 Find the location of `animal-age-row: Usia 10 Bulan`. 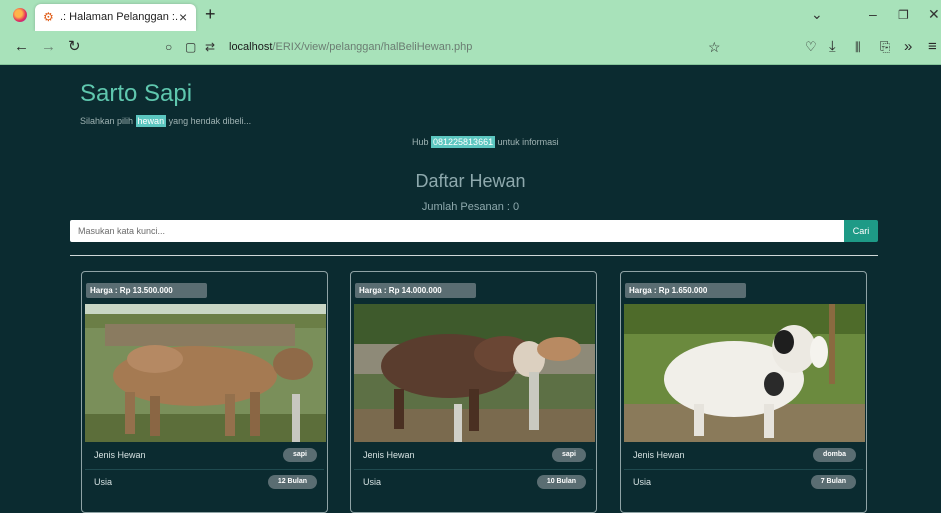

animal-age-row: Usia 10 Bulan is located at coordinates (473, 483).